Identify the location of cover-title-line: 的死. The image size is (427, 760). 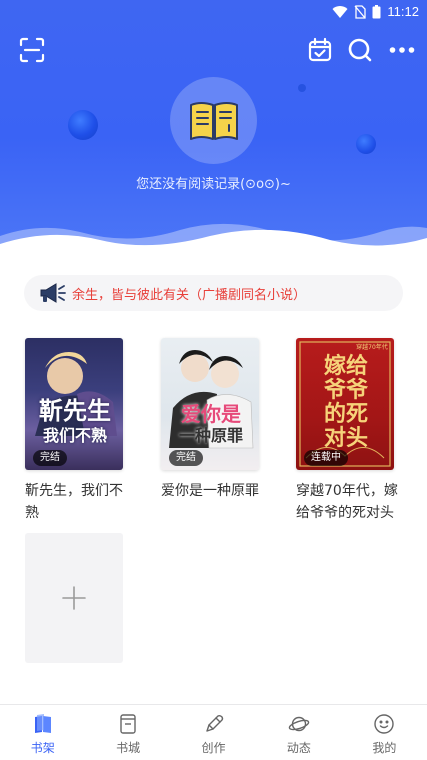
(345, 414).